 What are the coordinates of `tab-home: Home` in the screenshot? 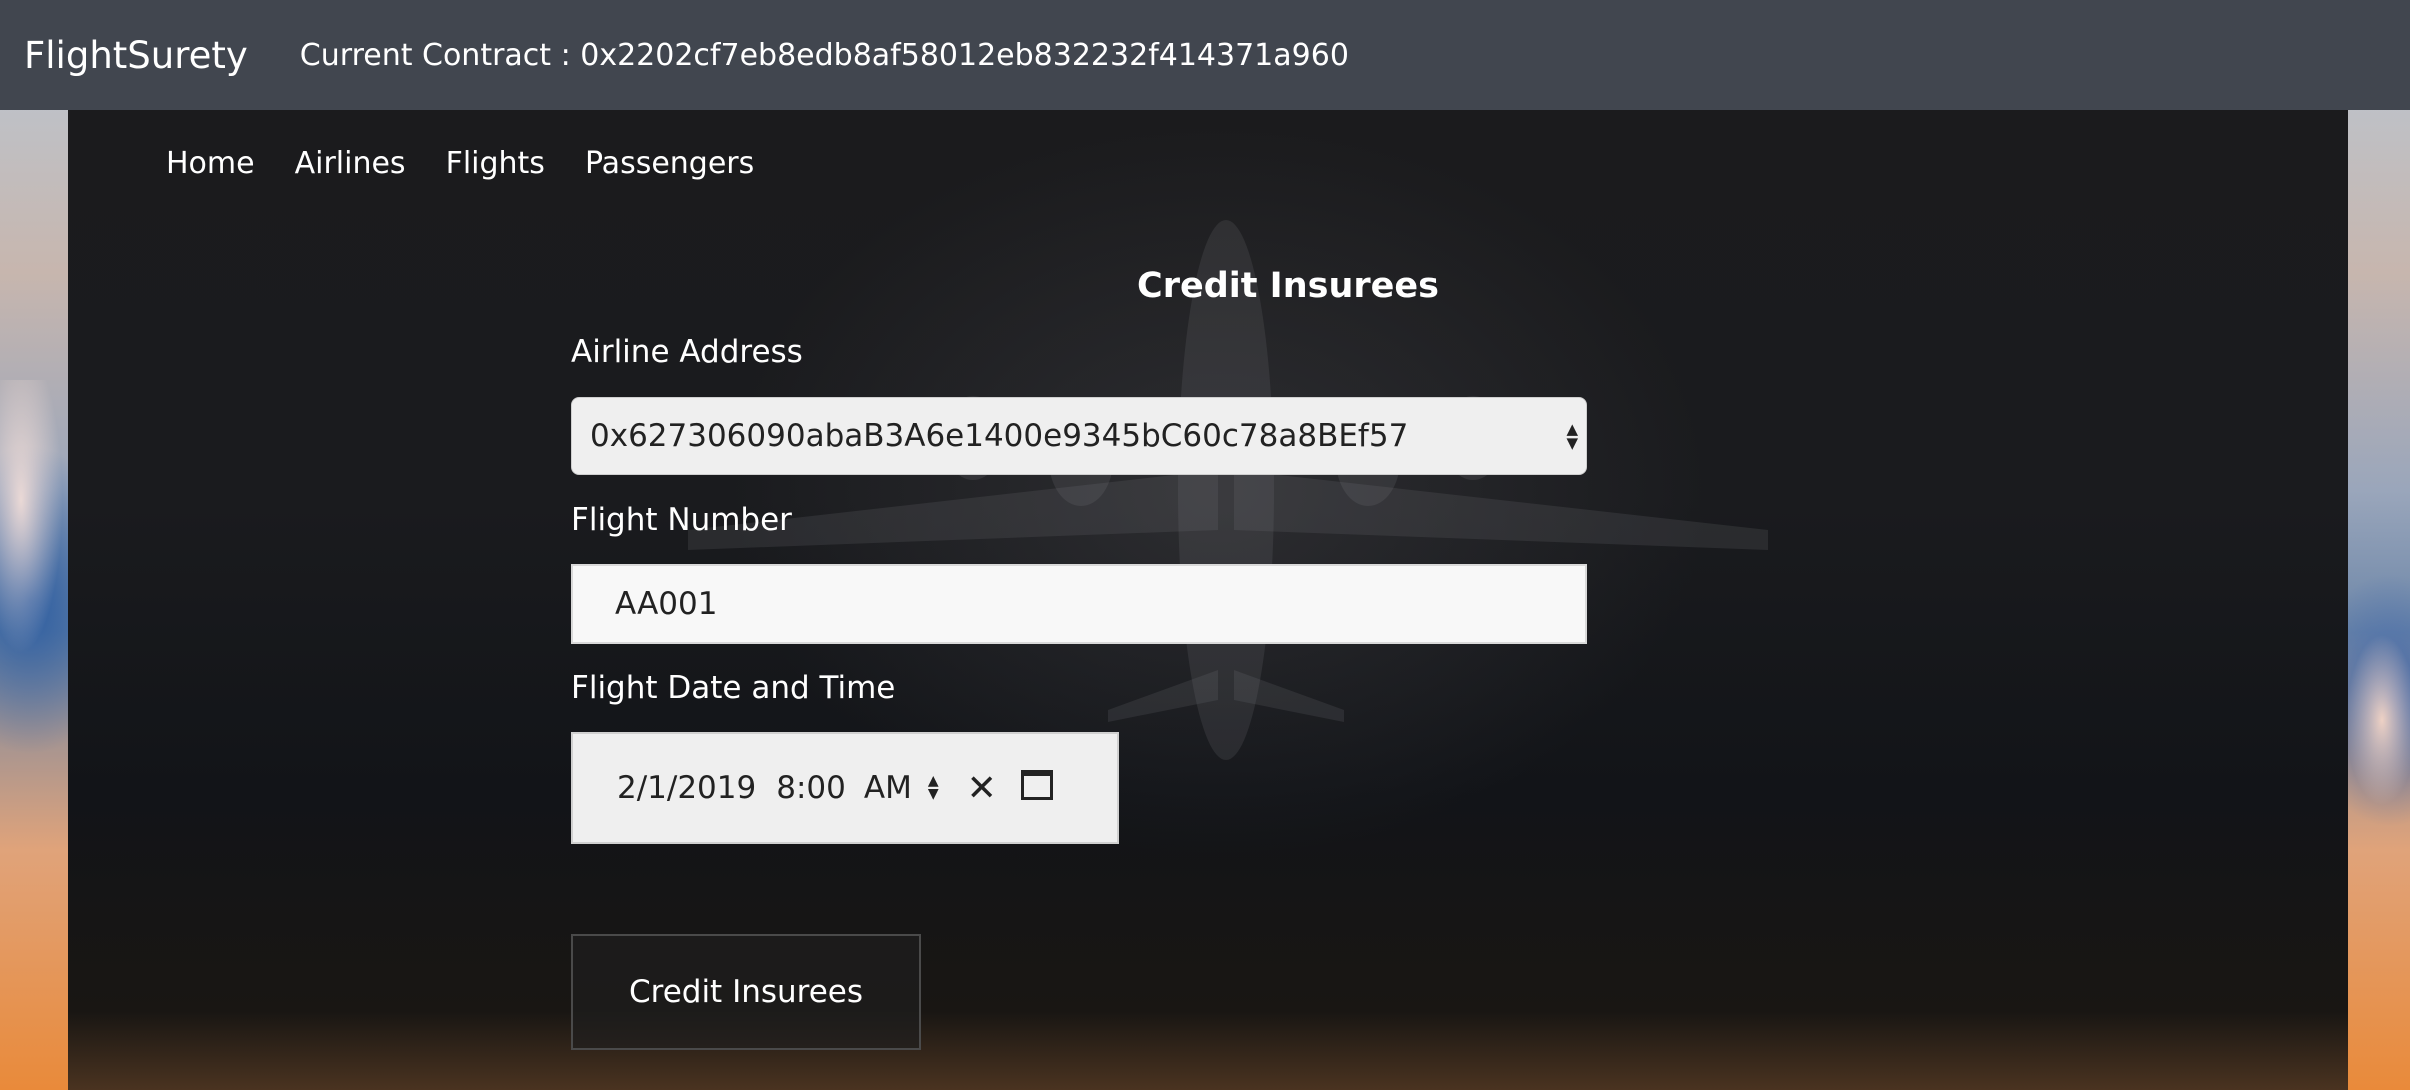 It's located at (210, 163).